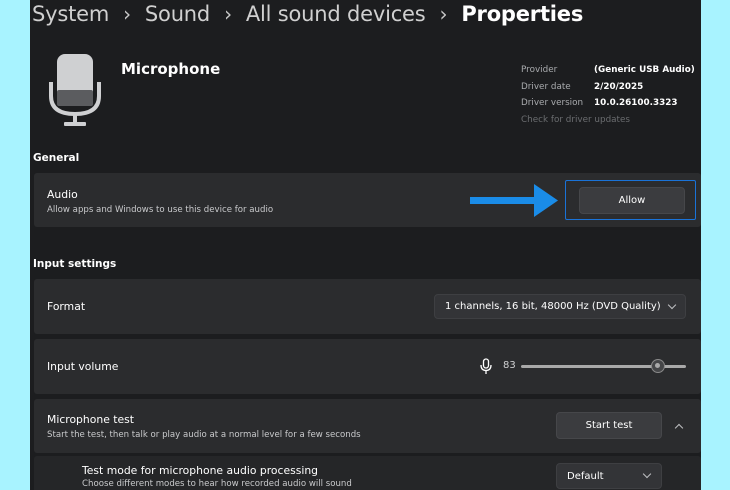 The image size is (730, 490). What do you see at coordinates (585, 476) in the screenshot?
I see `test-mode-value: Default` at bounding box center [585, 476].